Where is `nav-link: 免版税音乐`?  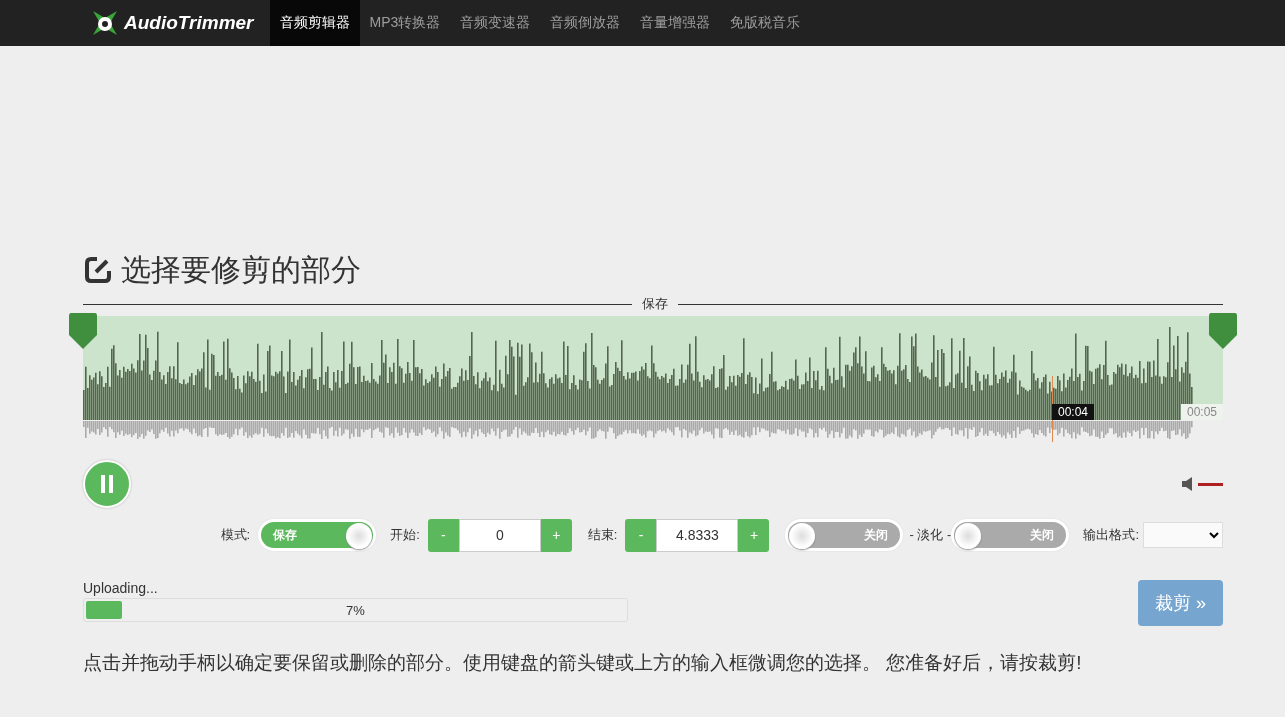 nav-link: 免版税音乐 is located at coordinates (765, 23).